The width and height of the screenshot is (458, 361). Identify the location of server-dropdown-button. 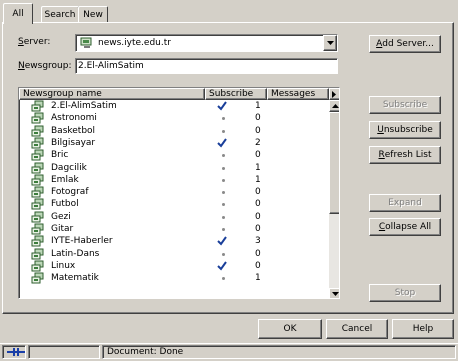
(330, 43).